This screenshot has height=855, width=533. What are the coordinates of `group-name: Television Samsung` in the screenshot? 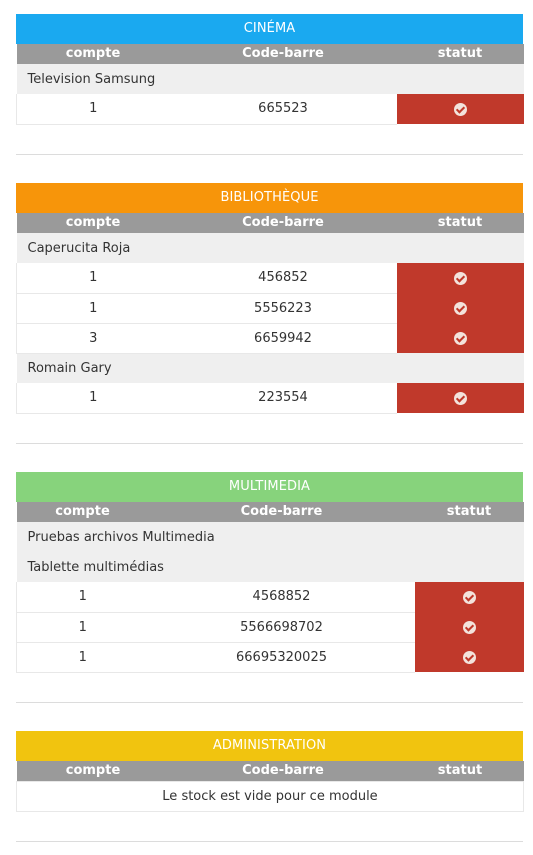 It's located at (270, 79).